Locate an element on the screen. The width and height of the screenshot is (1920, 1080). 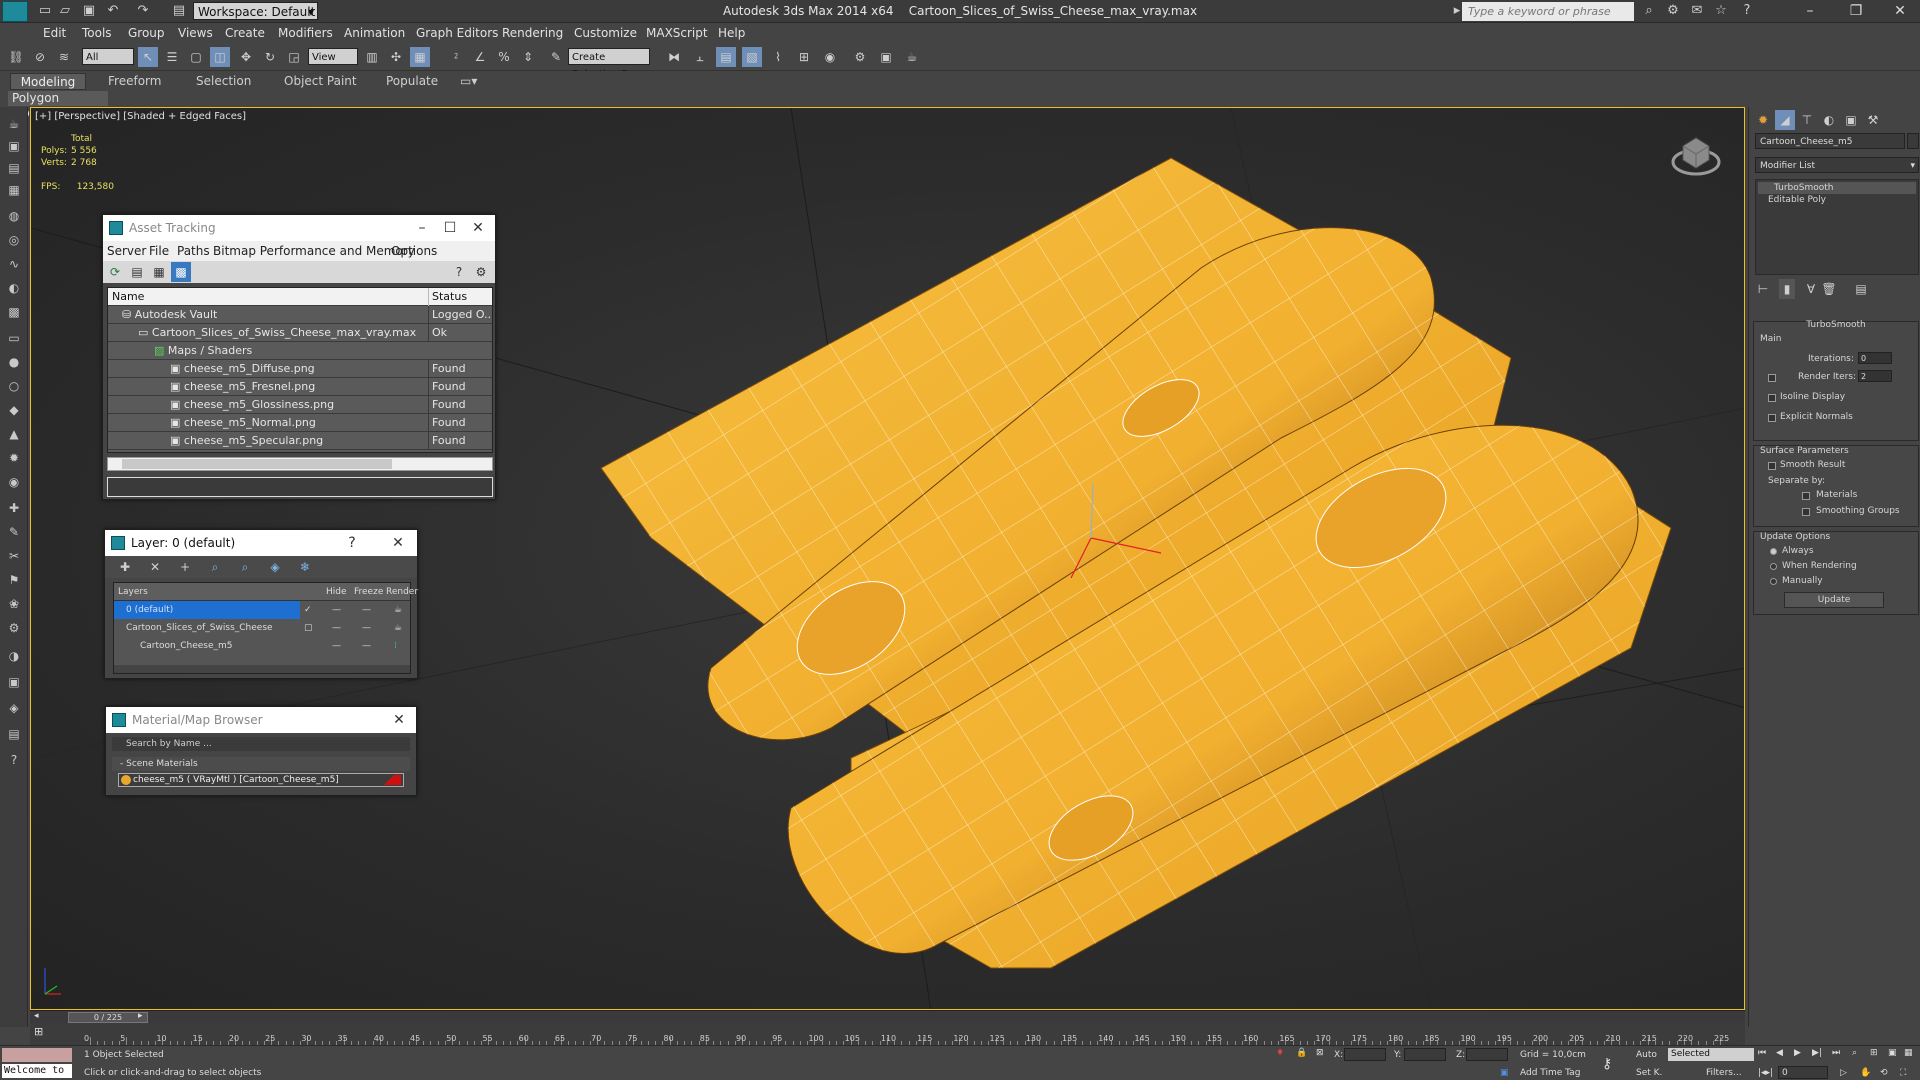
tool-b-icon: ✎ is located at coordinates (14, 532).